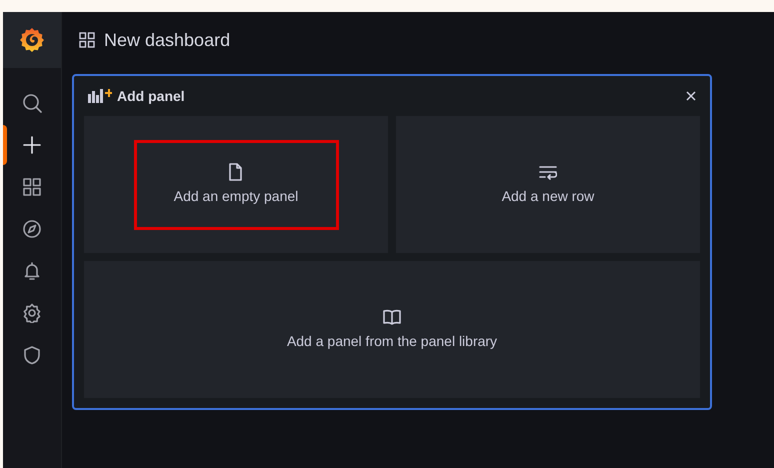 The height and width of the screenshot is (468, 774). What do you see at coordinates (32, 103) in the screenshot?
I see `search-icon` at bounding box center [32, 103].